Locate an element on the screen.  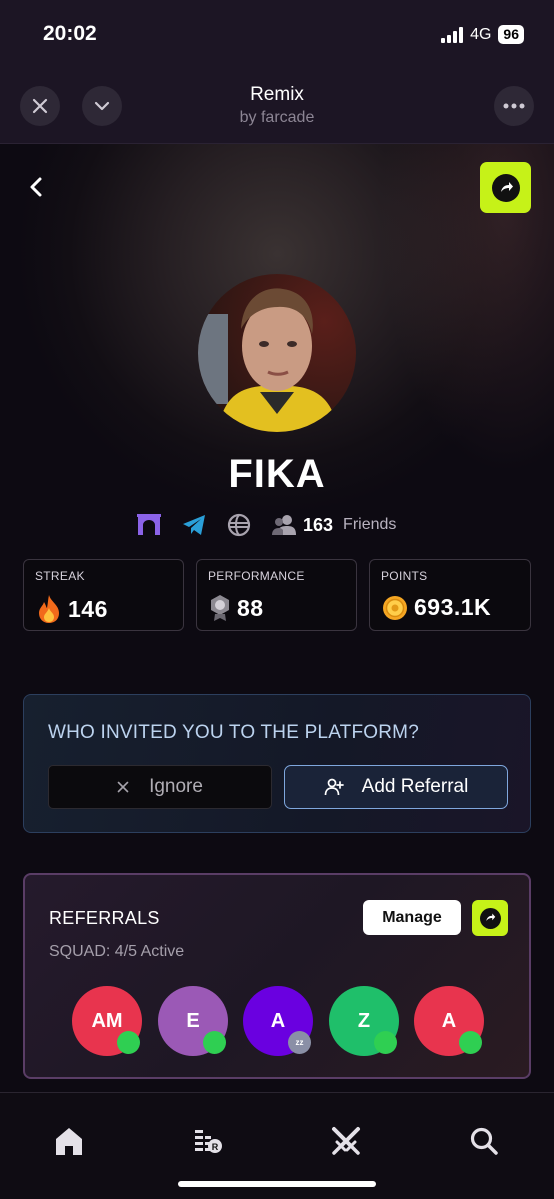
search-icon is located at coordinates (484, 1141).